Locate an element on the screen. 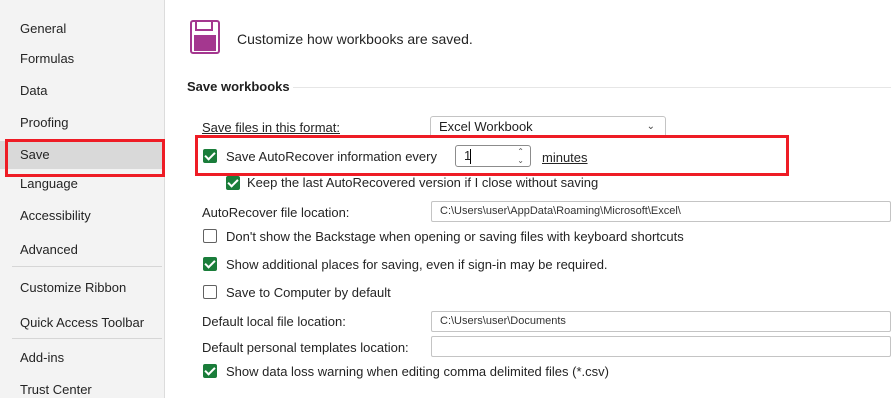 Image resolution: width=891 pixels, height=398 pixels. default-templates-label: Default personal templates location: is located at coordinates (305, 347).